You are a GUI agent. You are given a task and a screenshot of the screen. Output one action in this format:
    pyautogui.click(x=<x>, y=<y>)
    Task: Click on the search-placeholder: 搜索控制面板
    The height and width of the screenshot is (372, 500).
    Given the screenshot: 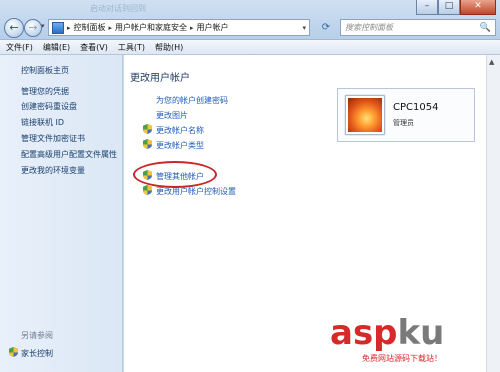 What is the action you would take?
    pyautogui.click(x=369, y=27)
    